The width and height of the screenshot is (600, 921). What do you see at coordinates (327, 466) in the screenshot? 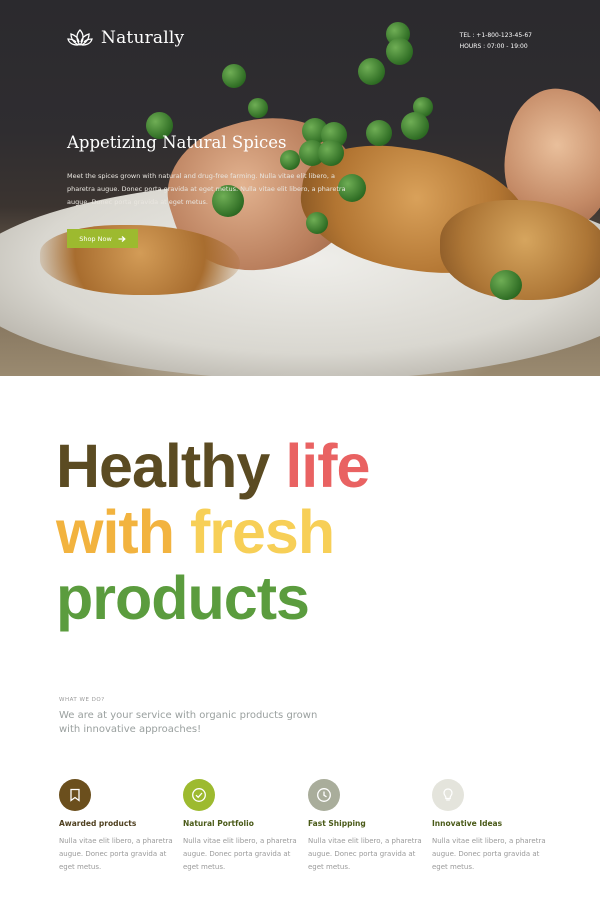
I see `headline-word-life: life` at bounding box center [327, 466].